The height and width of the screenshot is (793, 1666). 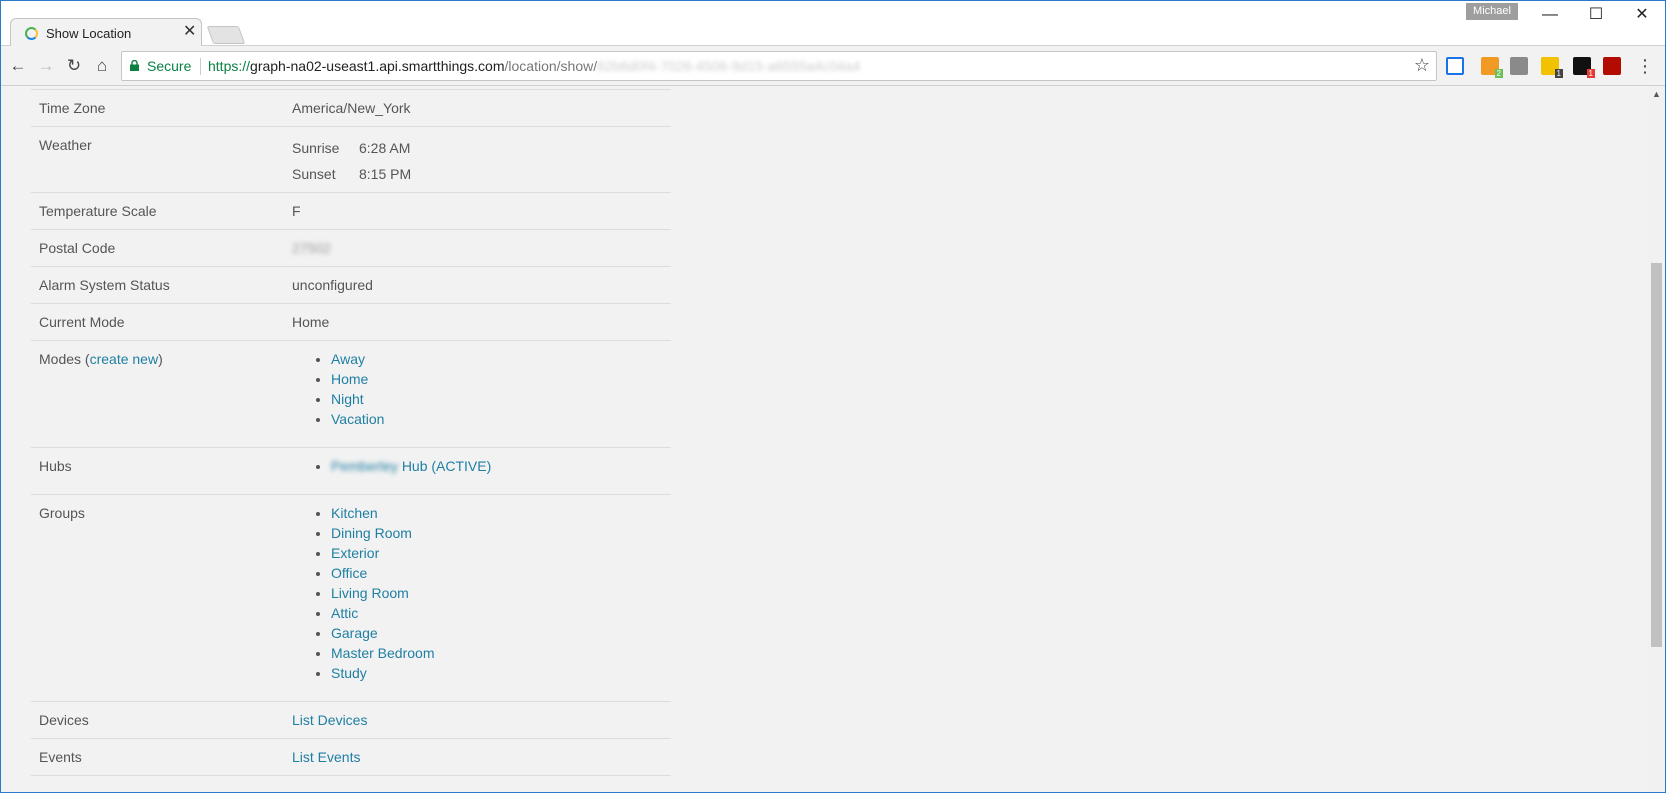 I want to click on tab-title: Show Location, so click(x=89, y=33).